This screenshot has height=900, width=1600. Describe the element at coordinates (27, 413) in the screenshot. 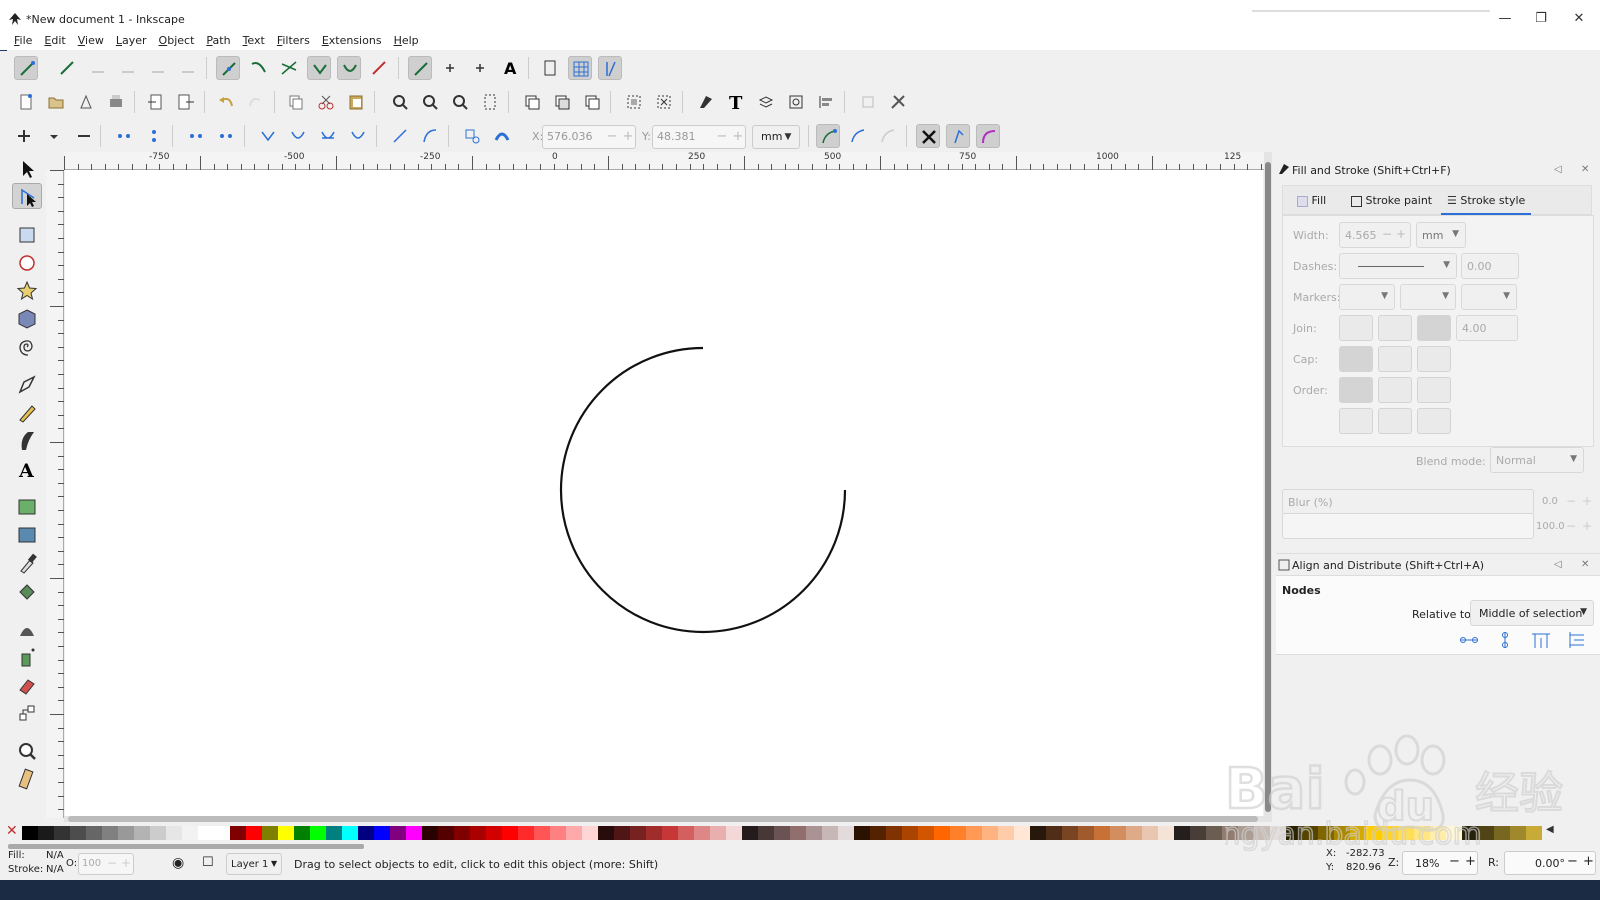

I see `pencil-tool-icon` at that location.